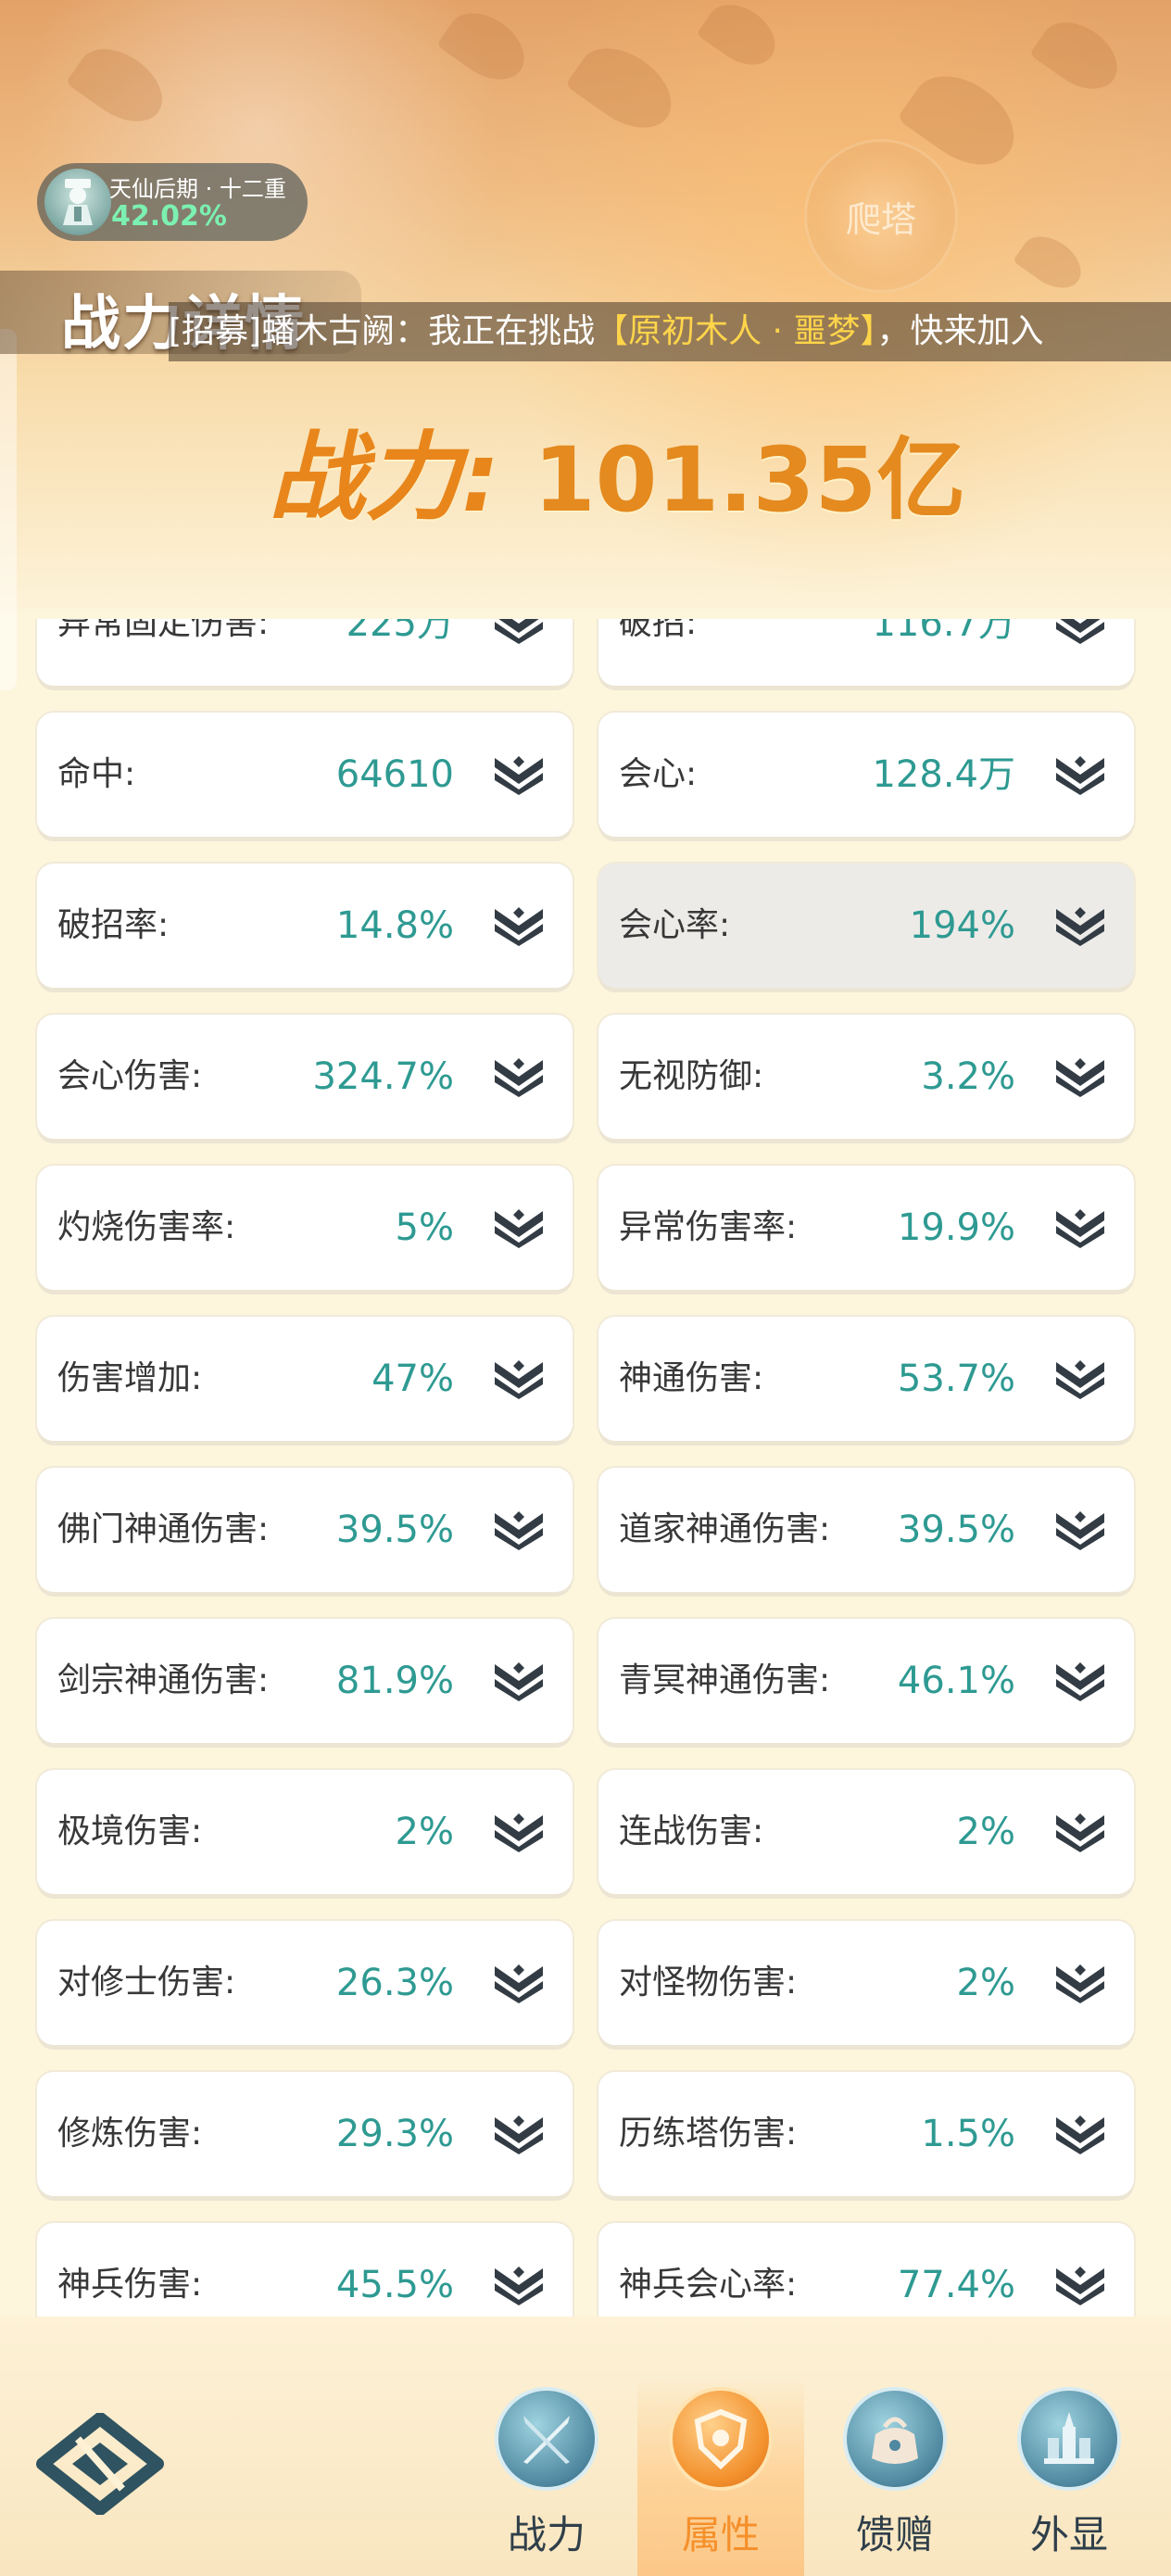 The height and width of the screenshot is (2576, 1171). I want to click on stat-label: 佛门神通伤害:, so click(164, 1529).